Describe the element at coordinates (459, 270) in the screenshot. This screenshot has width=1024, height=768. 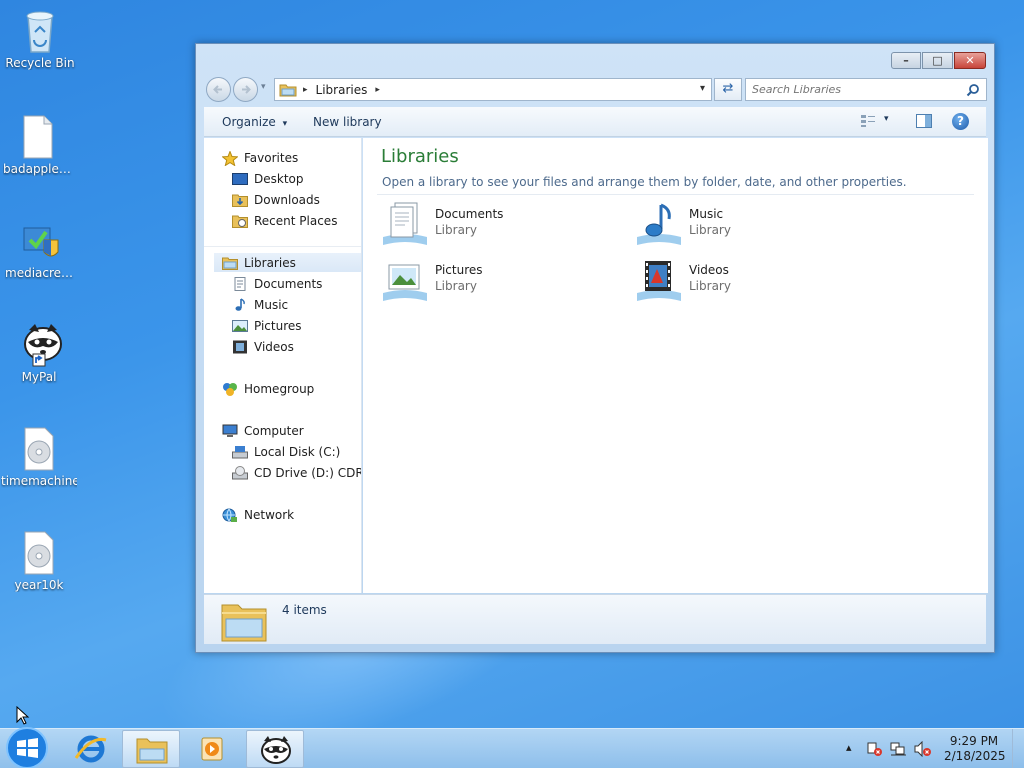
I see `library-name: Pictures` at that location.